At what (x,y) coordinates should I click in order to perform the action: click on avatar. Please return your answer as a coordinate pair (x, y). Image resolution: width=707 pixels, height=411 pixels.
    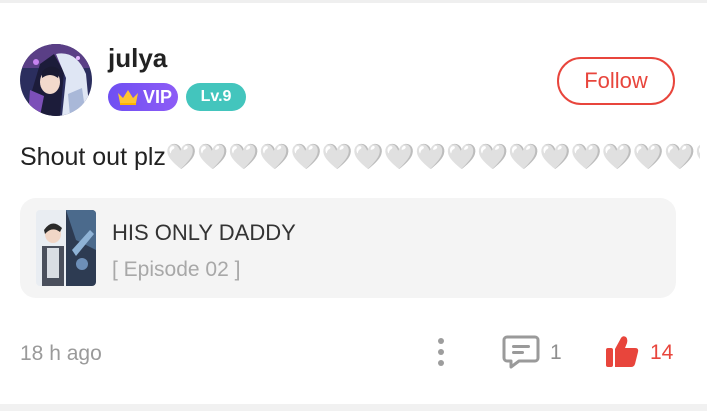
    Looking at the image, I should click on (56, 80).